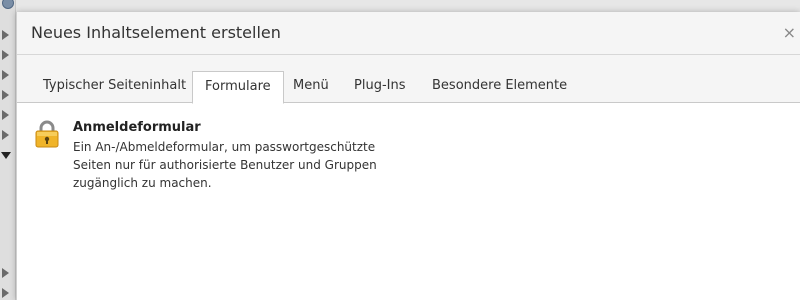  I want to click on modal-header: Neues Inhaltselement erstellen ×, so click(408, 33).